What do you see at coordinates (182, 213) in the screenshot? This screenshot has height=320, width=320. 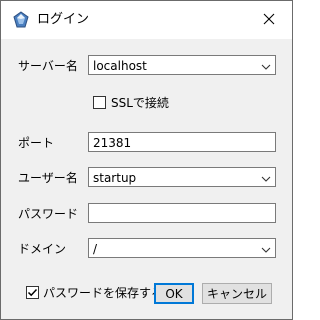 I see `password-input` at bounding box center [182, 213].